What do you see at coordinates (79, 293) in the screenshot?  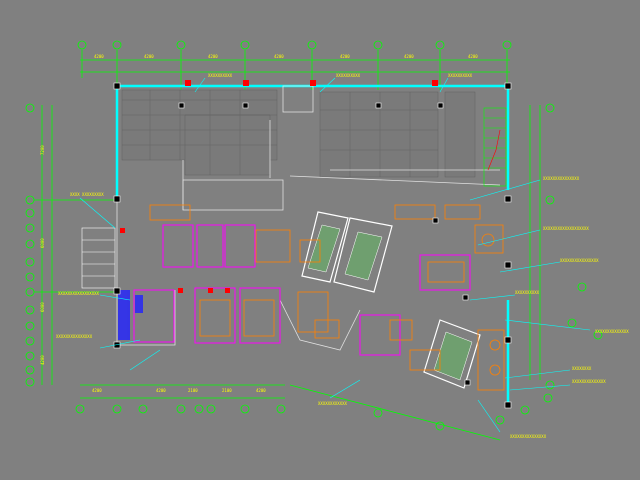 I see `anno-12: XXXXXXXXXXXXXXXXX` at bounding box center [79, 293].